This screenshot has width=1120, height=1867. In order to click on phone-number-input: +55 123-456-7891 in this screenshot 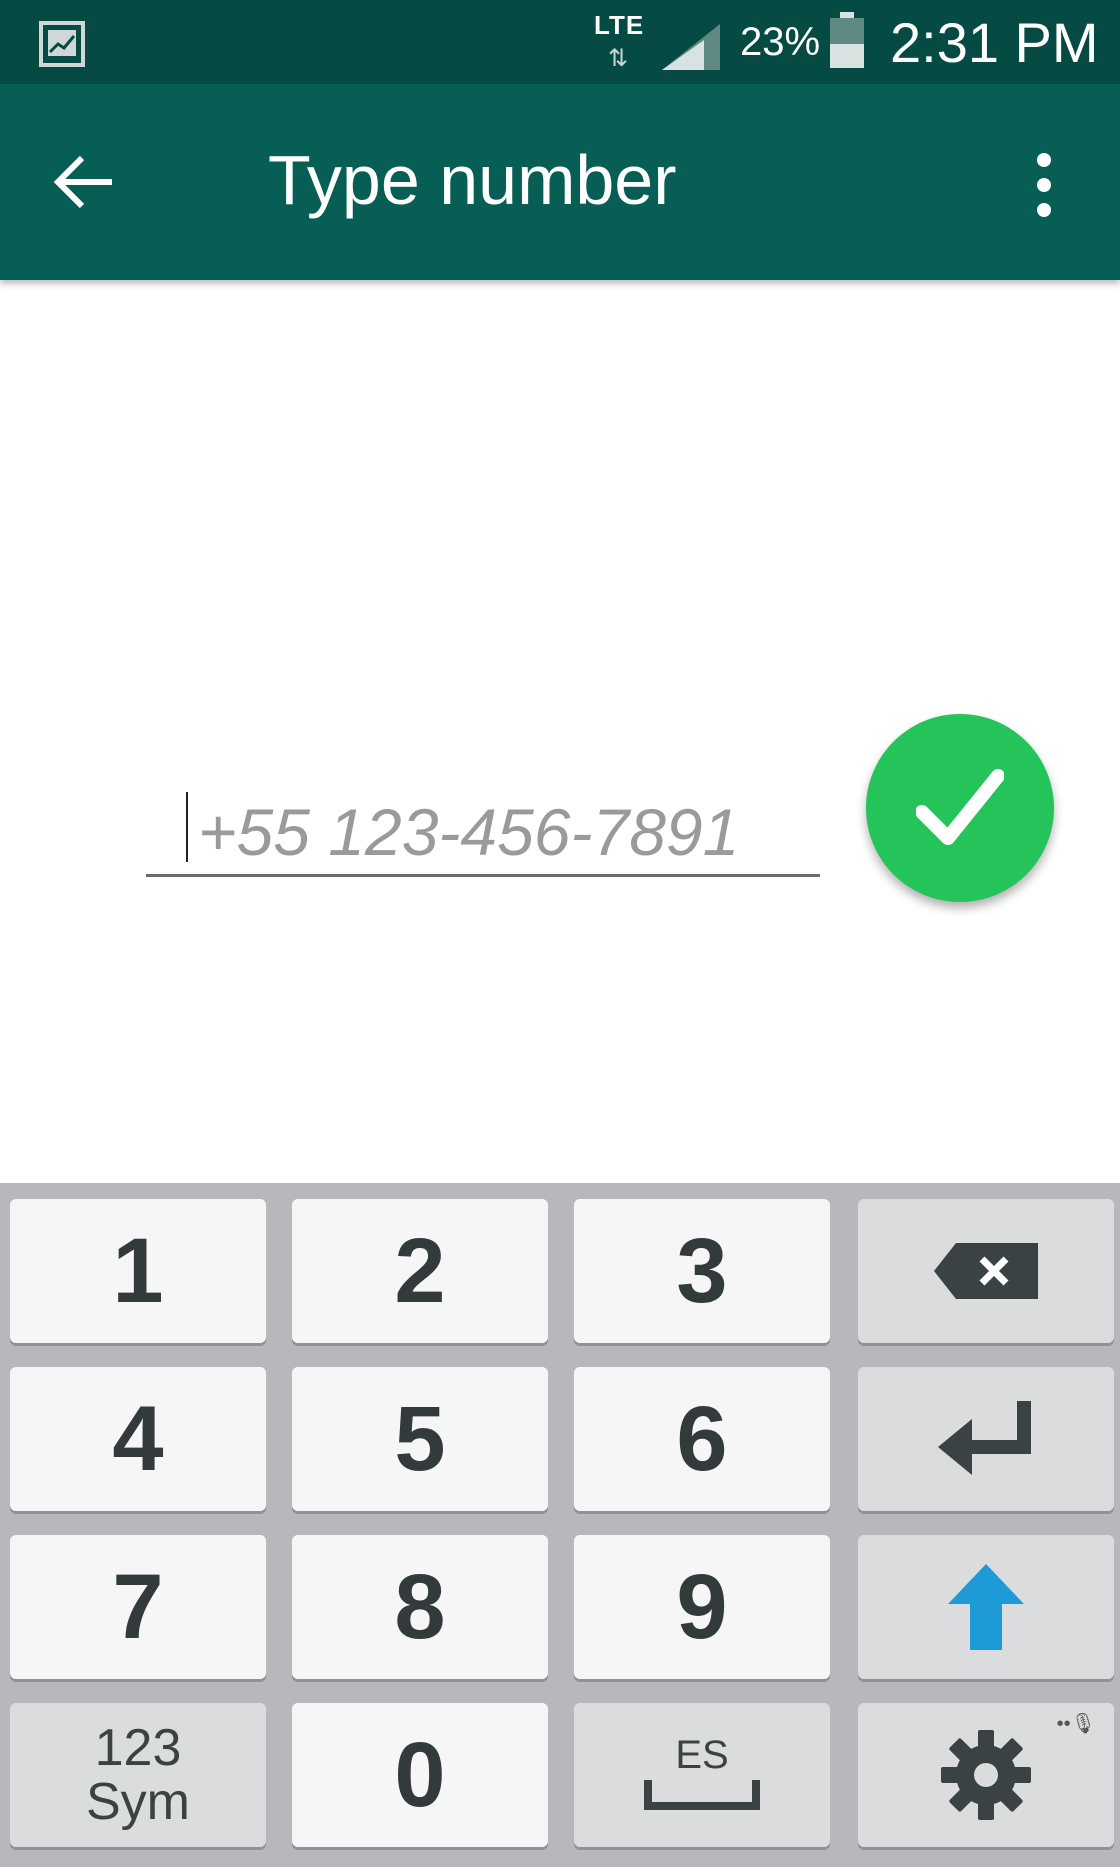, I will do `click(483, 830)`.